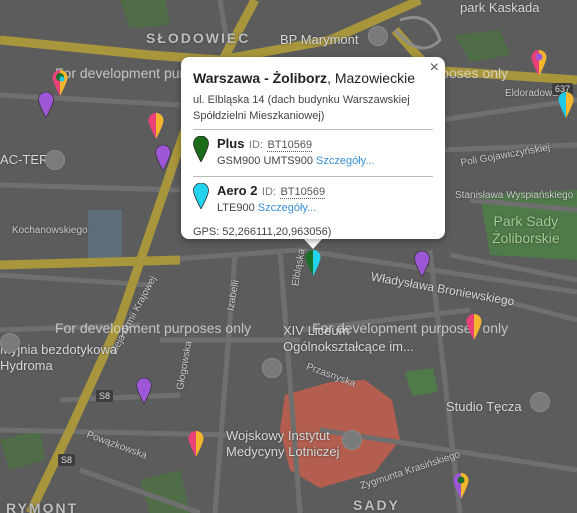  I want to click on car-wash-icon, so click(10, 343).